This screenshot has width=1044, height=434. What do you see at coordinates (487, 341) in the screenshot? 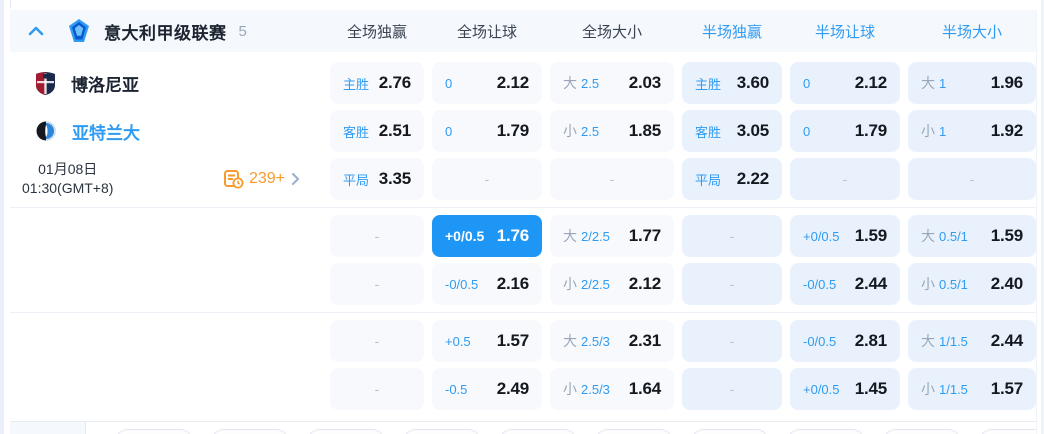
I see `odds-cell: +0.5 1.57` at bounding box center [487, 341].